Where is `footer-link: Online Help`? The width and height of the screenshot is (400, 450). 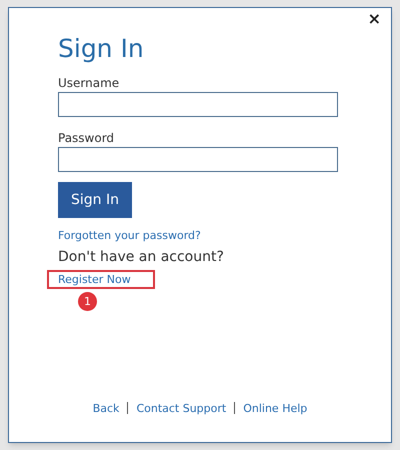 footer-link: Online Help is located at coordinates (275, 408).